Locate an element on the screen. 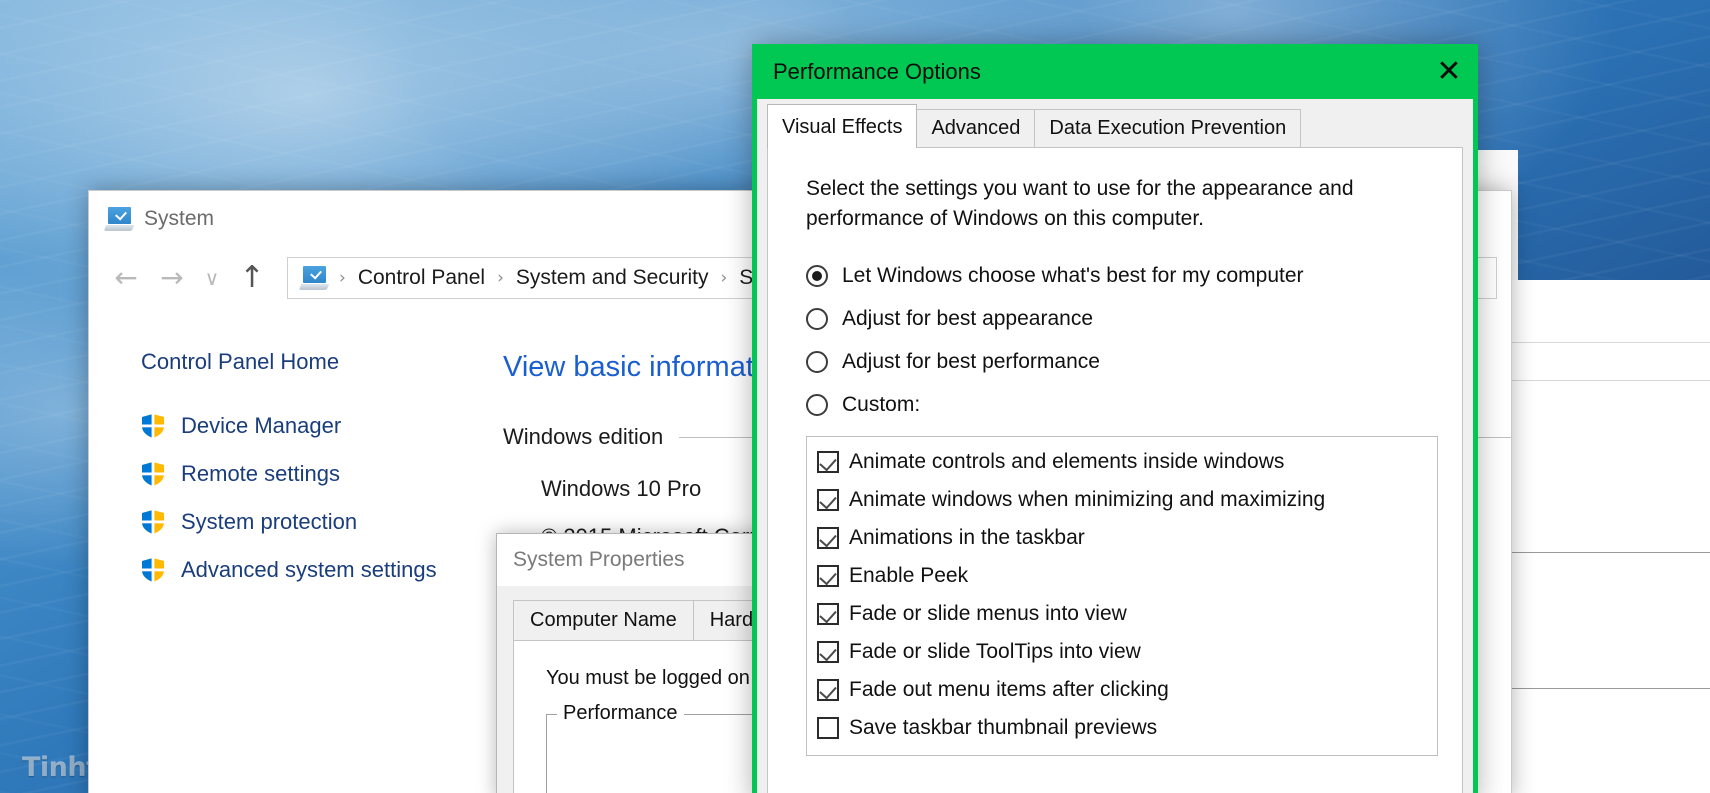 This screenshot has height=793, width=1710. tab-visual-effects: Visual Effects is located at coordinates (842, 126).